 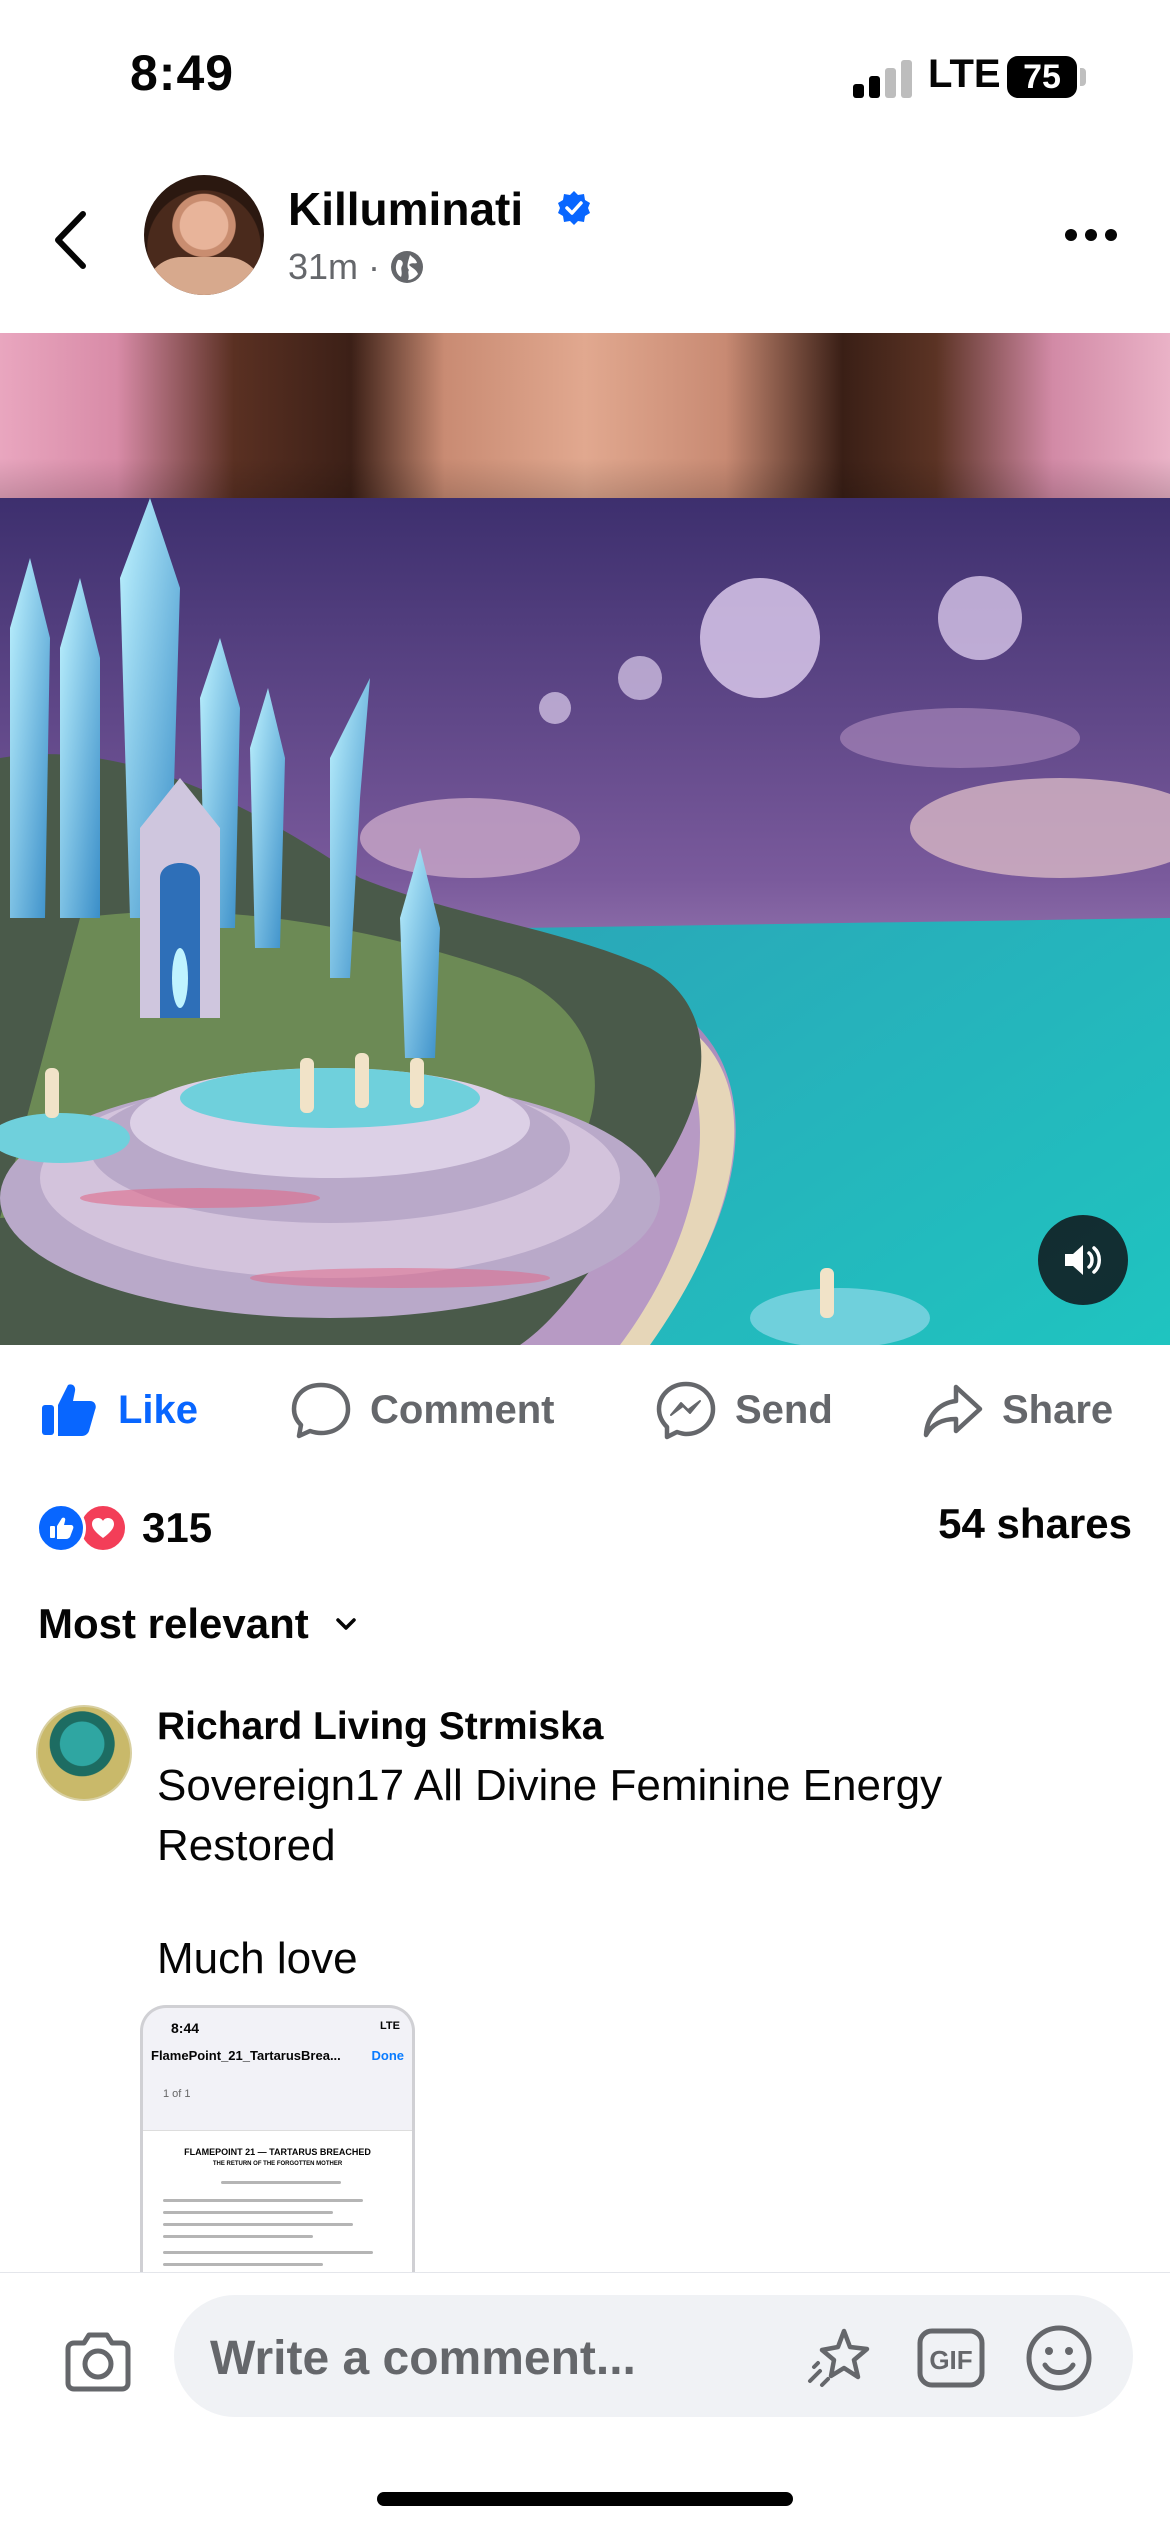 I want to click on post-image-top, so click(x=585, y=415).